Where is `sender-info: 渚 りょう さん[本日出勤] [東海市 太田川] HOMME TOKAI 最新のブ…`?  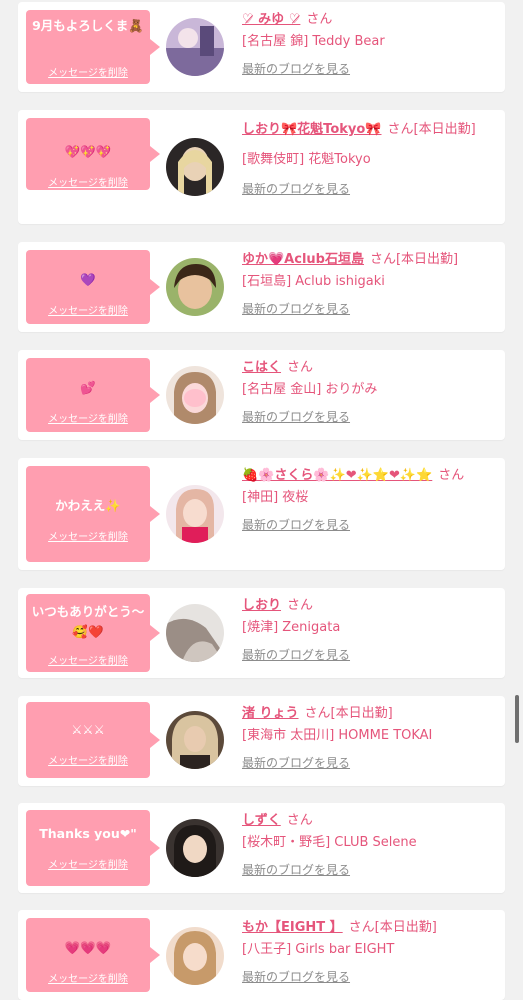
sender-info: 渚 りょう さん[本日出勤] [東海市 太田川] HOMME TOKAI 最新のブ… is located at coordinates (371, 736).